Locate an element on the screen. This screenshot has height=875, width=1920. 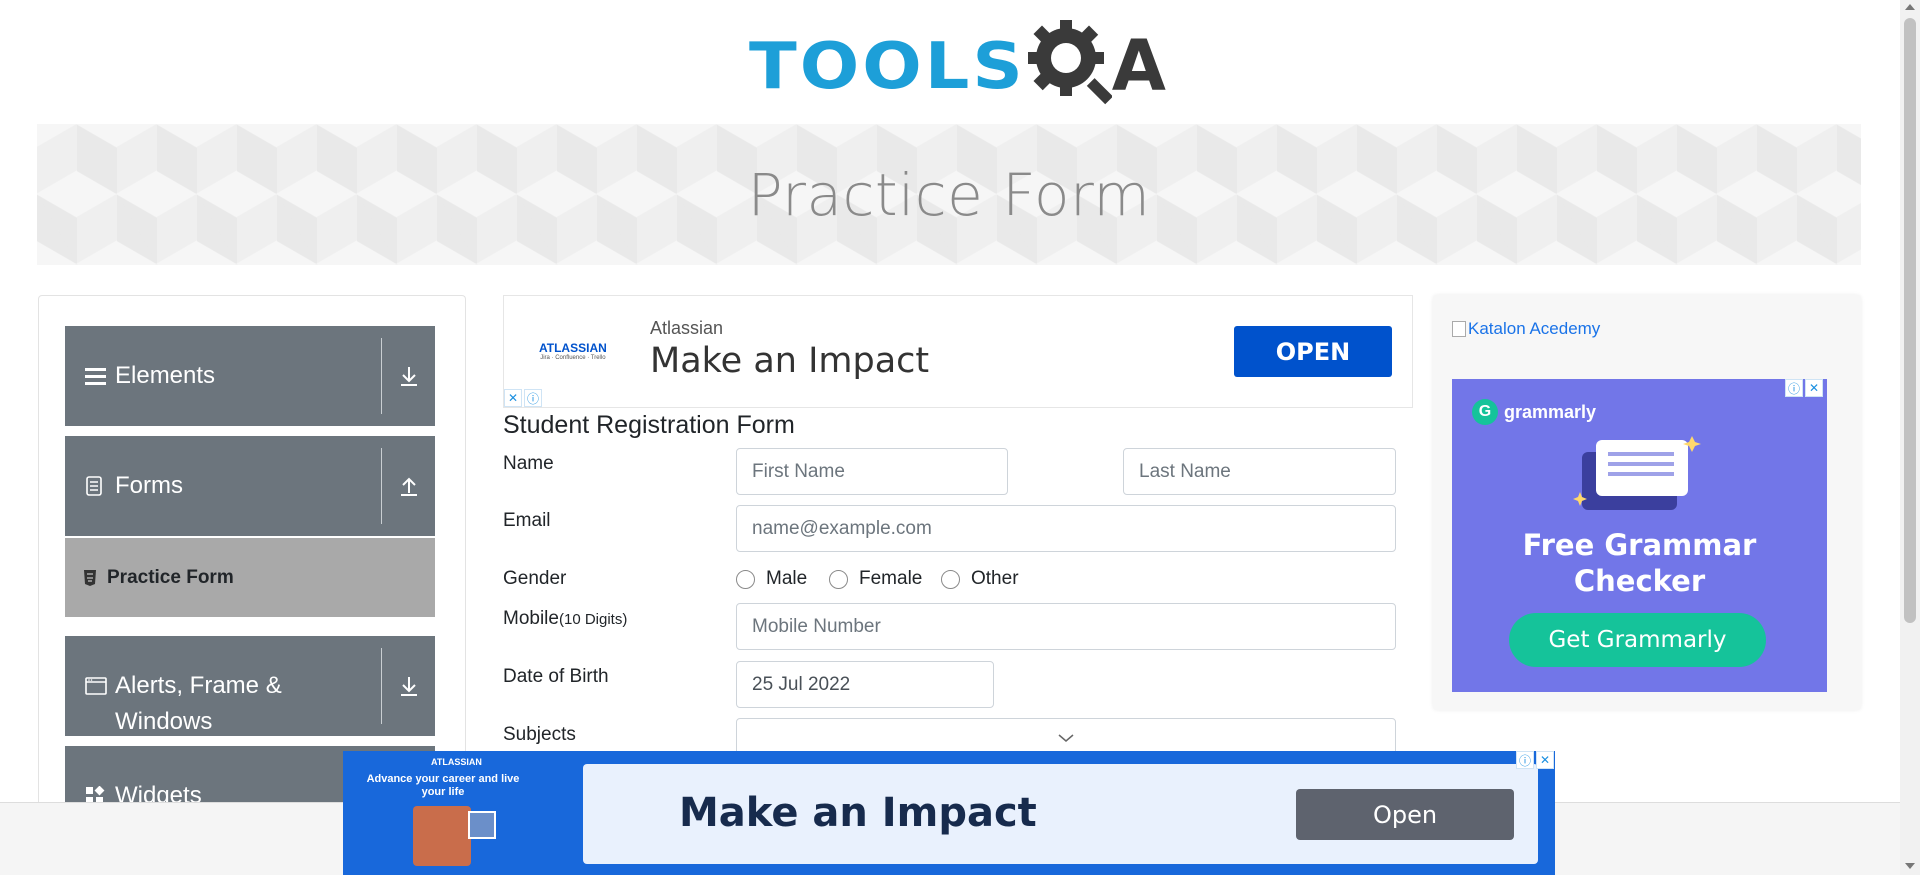
ad-bottom-panel: Make an Impact Open is located at coordinates (1060, 814).